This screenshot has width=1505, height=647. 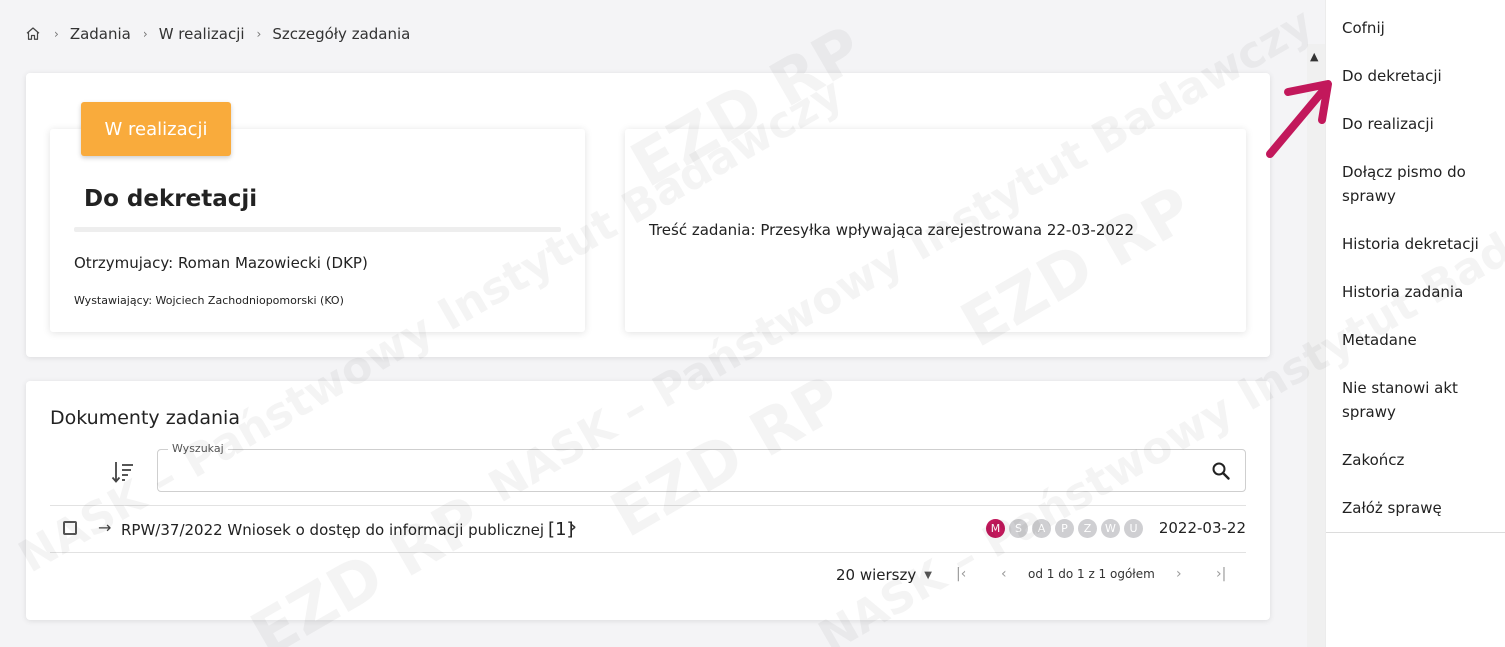 I want to click on task-recipient: Otrzymujacy: Roman Mazowiecki (DKP), so click(x=221, y=263).